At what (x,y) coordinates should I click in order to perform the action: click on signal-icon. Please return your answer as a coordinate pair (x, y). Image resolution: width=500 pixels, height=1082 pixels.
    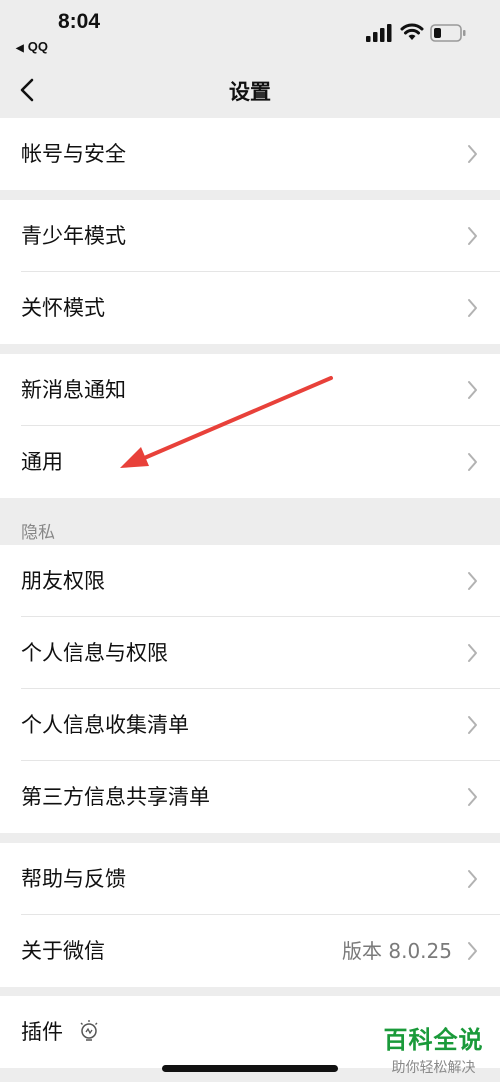
    Looking at the image, I should click on (379, 33).